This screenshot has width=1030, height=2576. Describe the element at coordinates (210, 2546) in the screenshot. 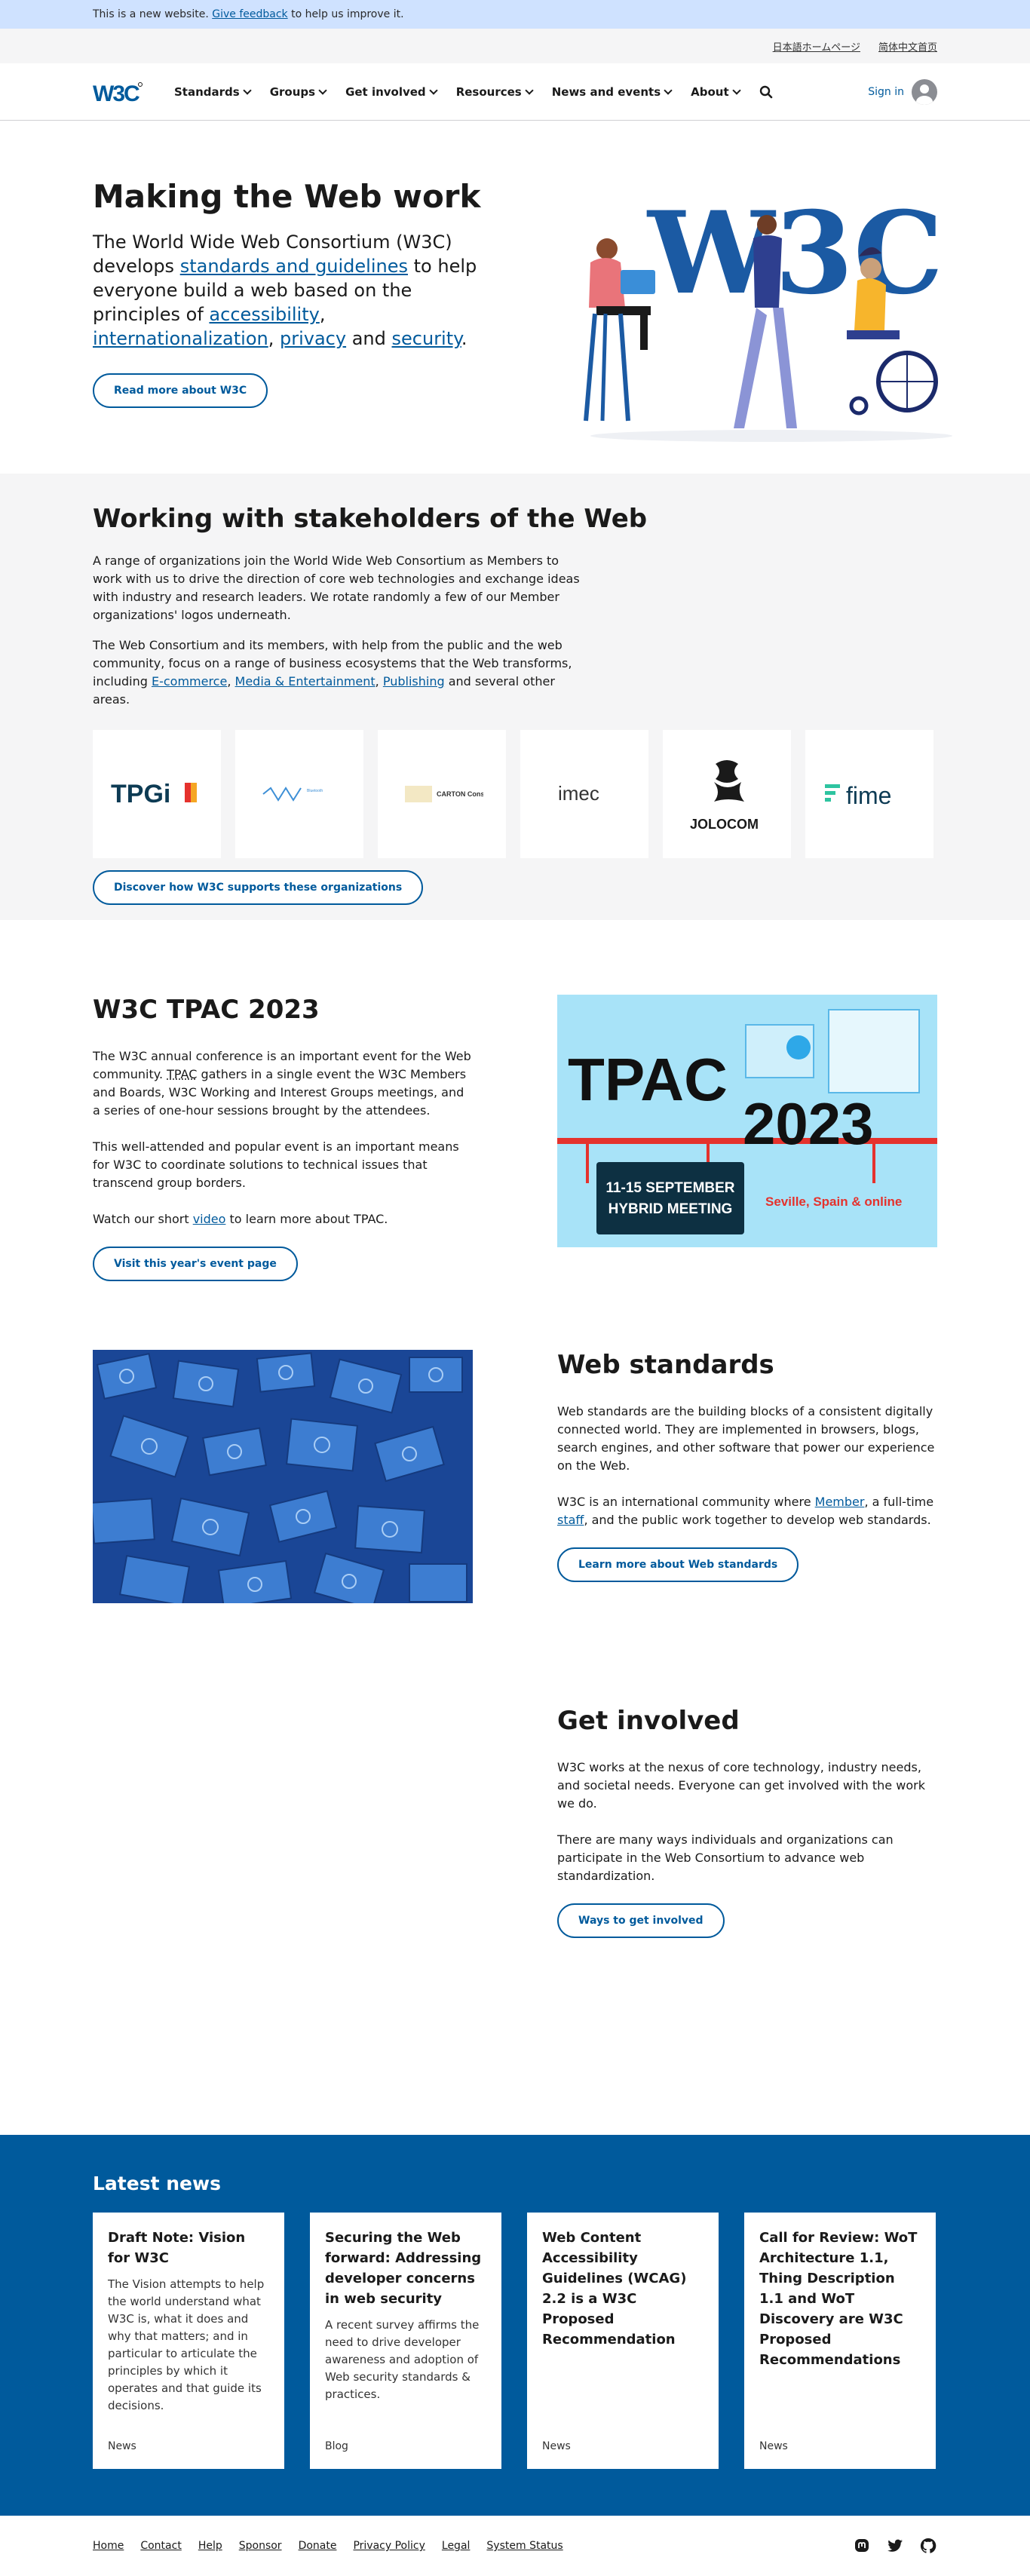

I see `footer-link-help: Help` at that location.